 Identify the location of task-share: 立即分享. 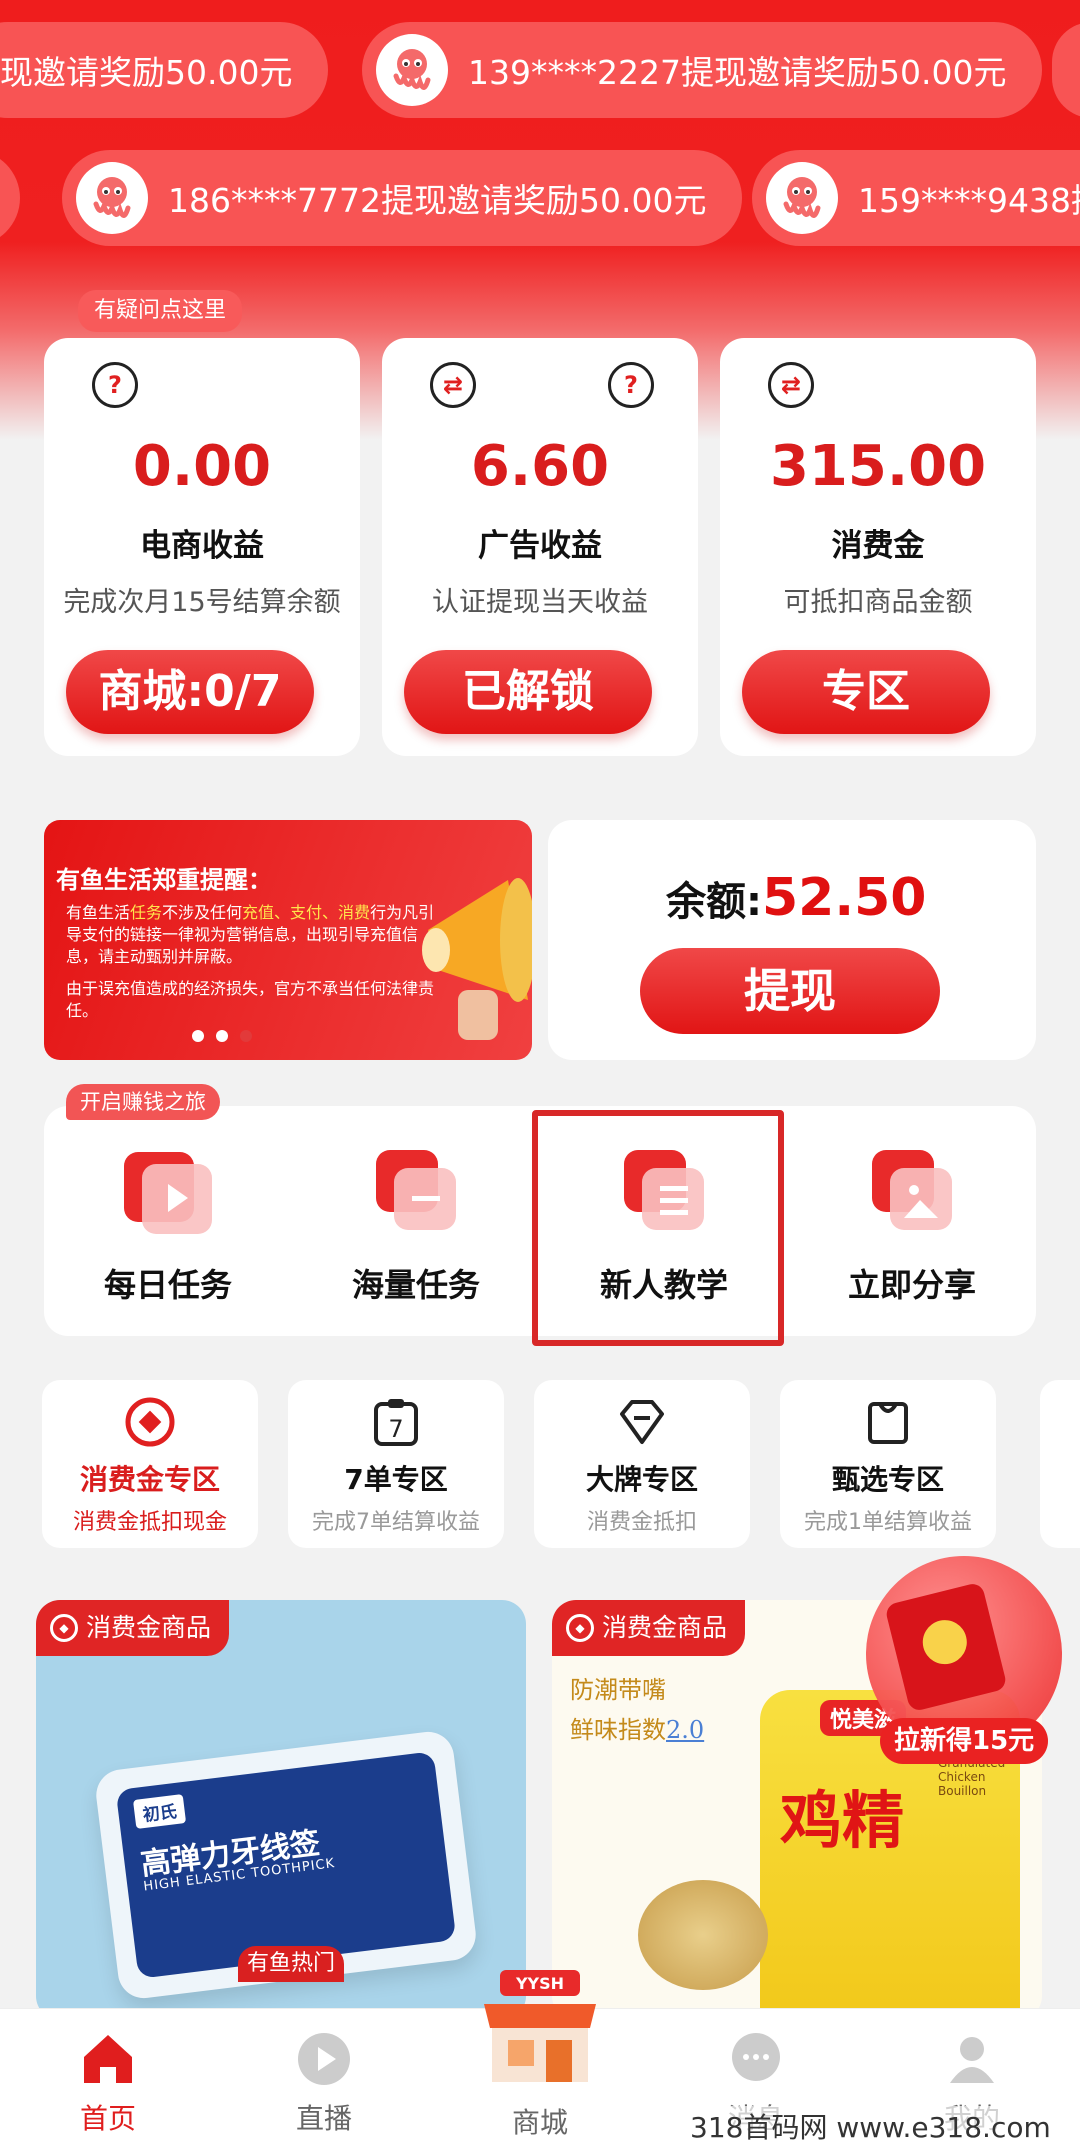
(912, 1226).